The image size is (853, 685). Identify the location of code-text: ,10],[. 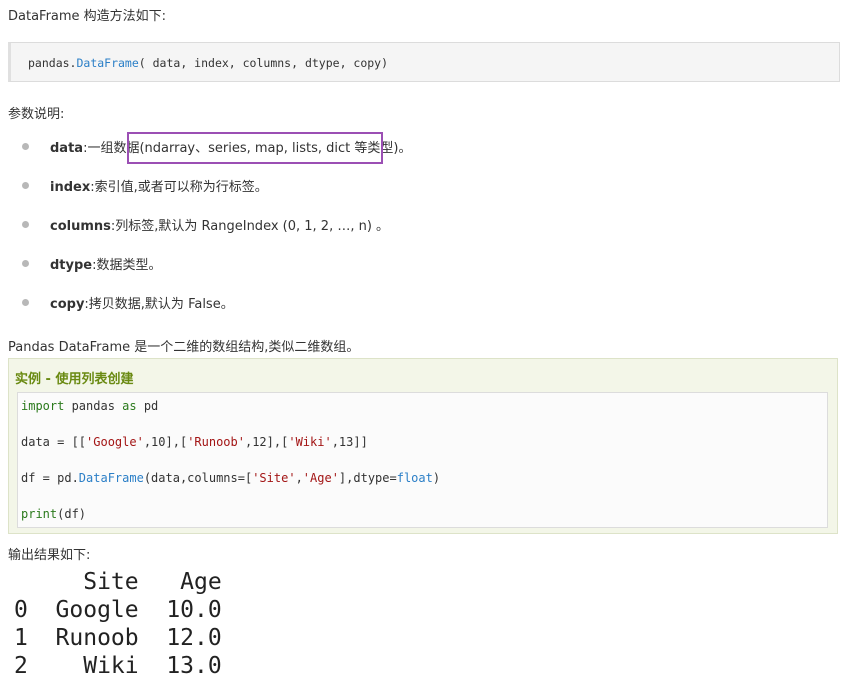
(165, 442).